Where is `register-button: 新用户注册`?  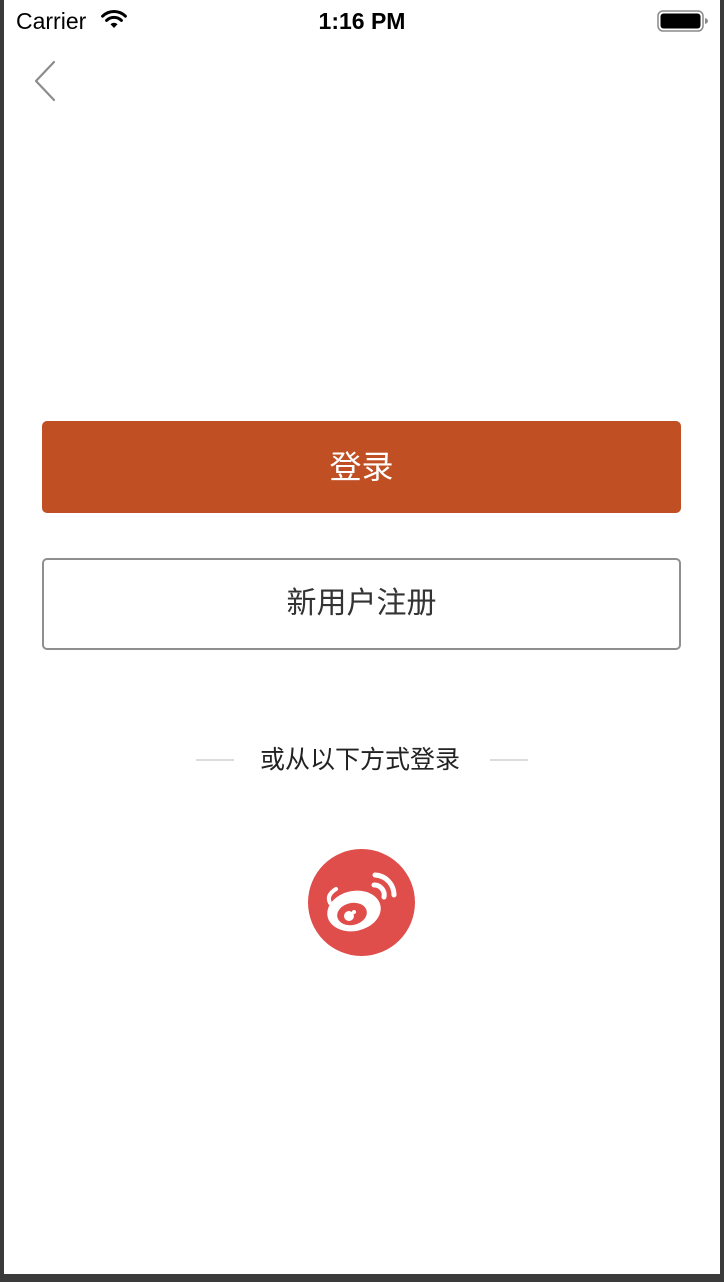
register-button: 新用户注册 is located at coordinates (361, 604).